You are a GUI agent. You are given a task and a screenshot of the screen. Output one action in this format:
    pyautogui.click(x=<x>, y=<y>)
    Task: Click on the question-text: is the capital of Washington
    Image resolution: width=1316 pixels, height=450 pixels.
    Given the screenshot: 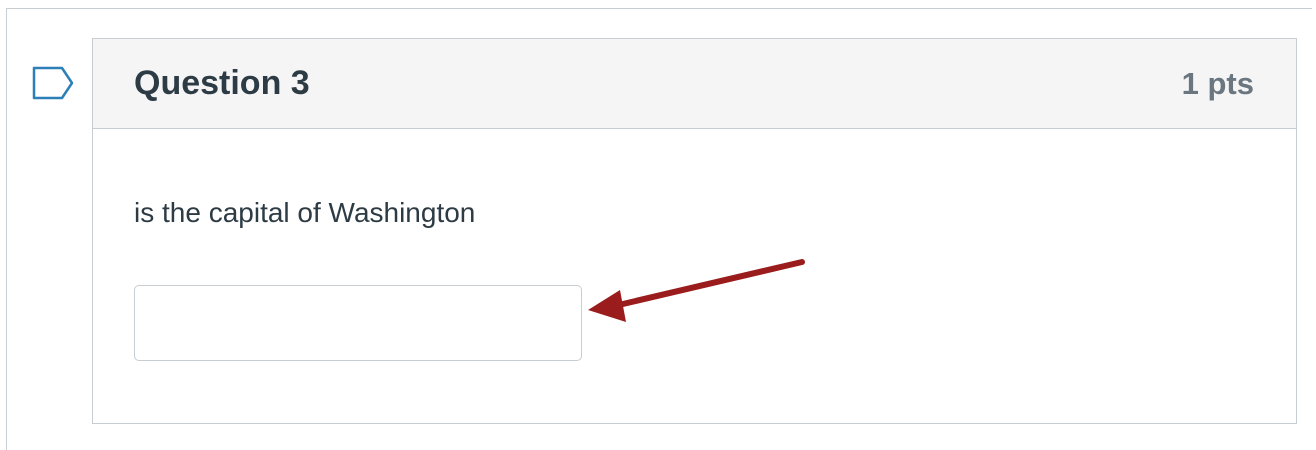 What is the action you would take?
    pyautogui.click(x=305, y=212)
    